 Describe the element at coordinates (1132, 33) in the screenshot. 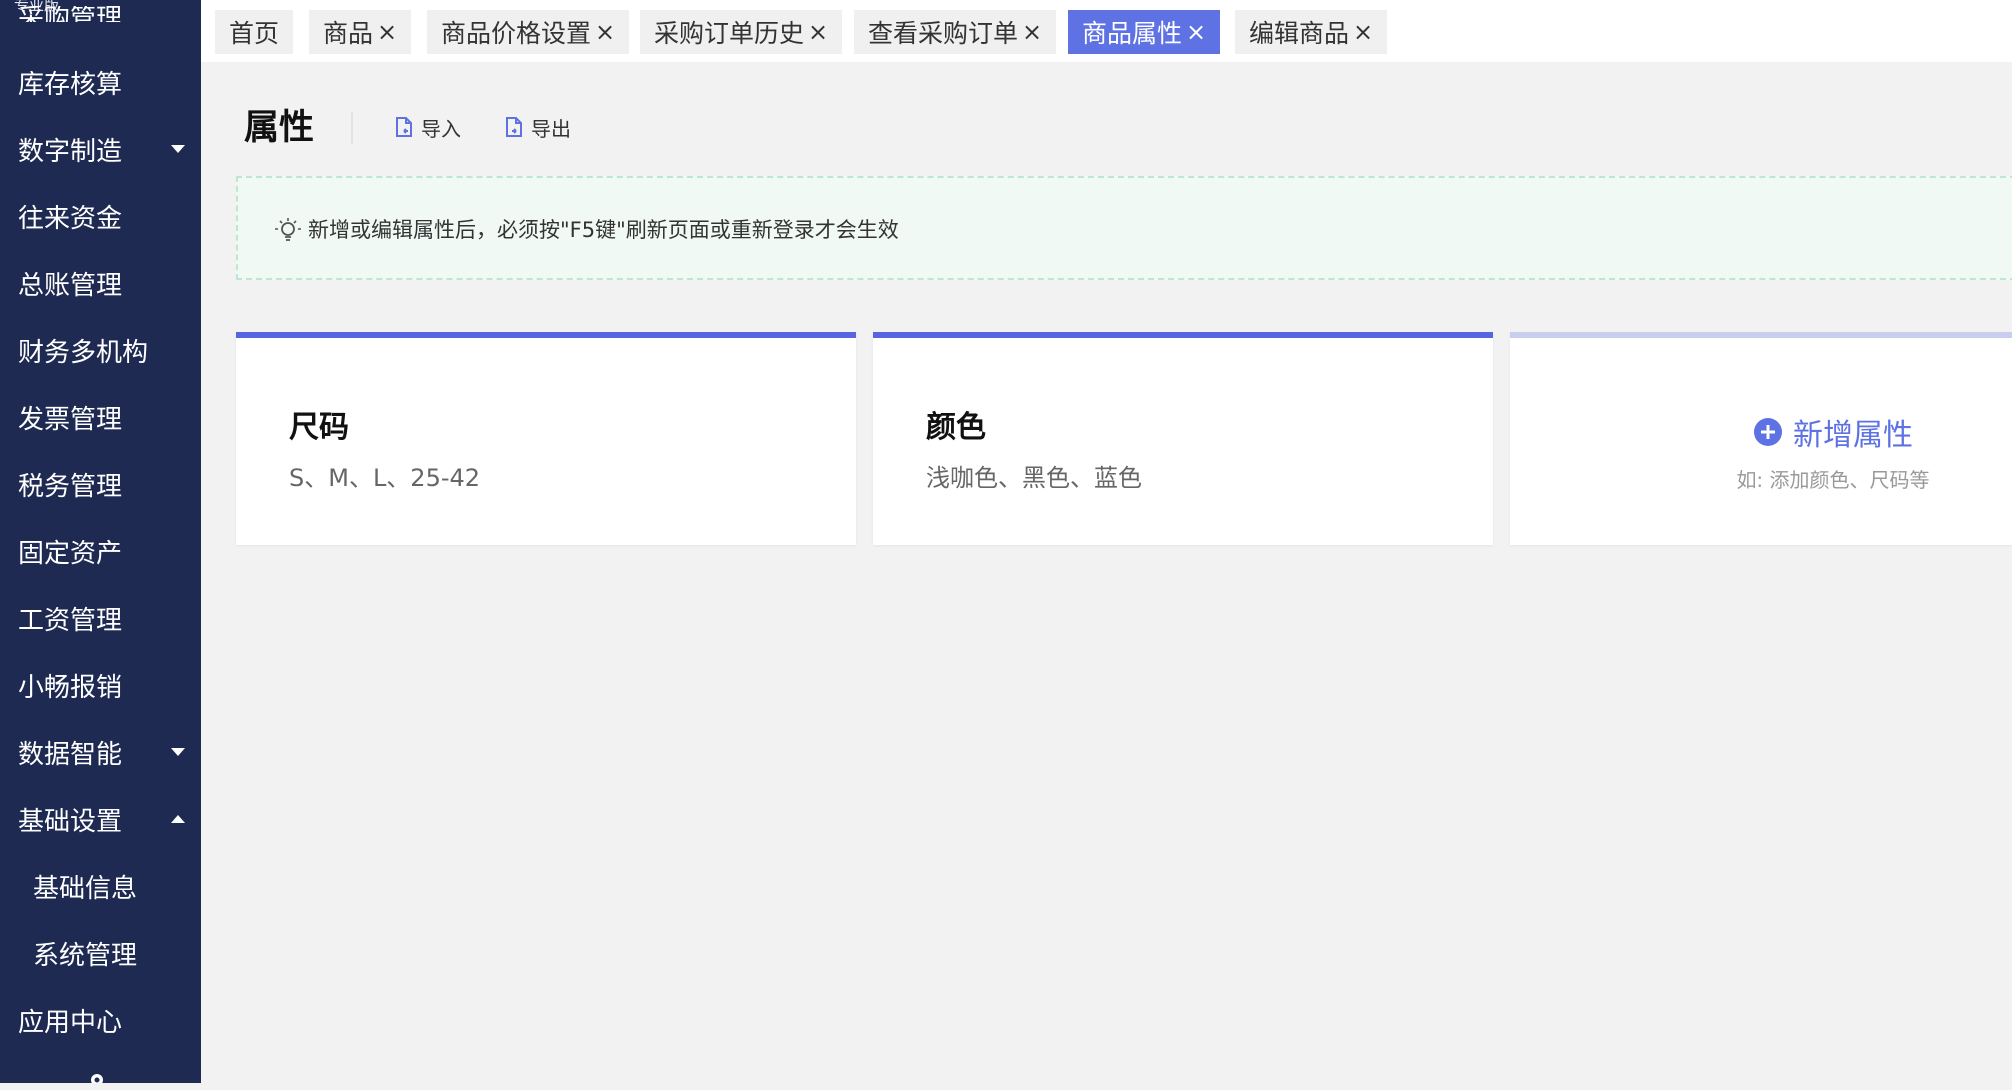

I see `tab-label: 商品属性` at that location.